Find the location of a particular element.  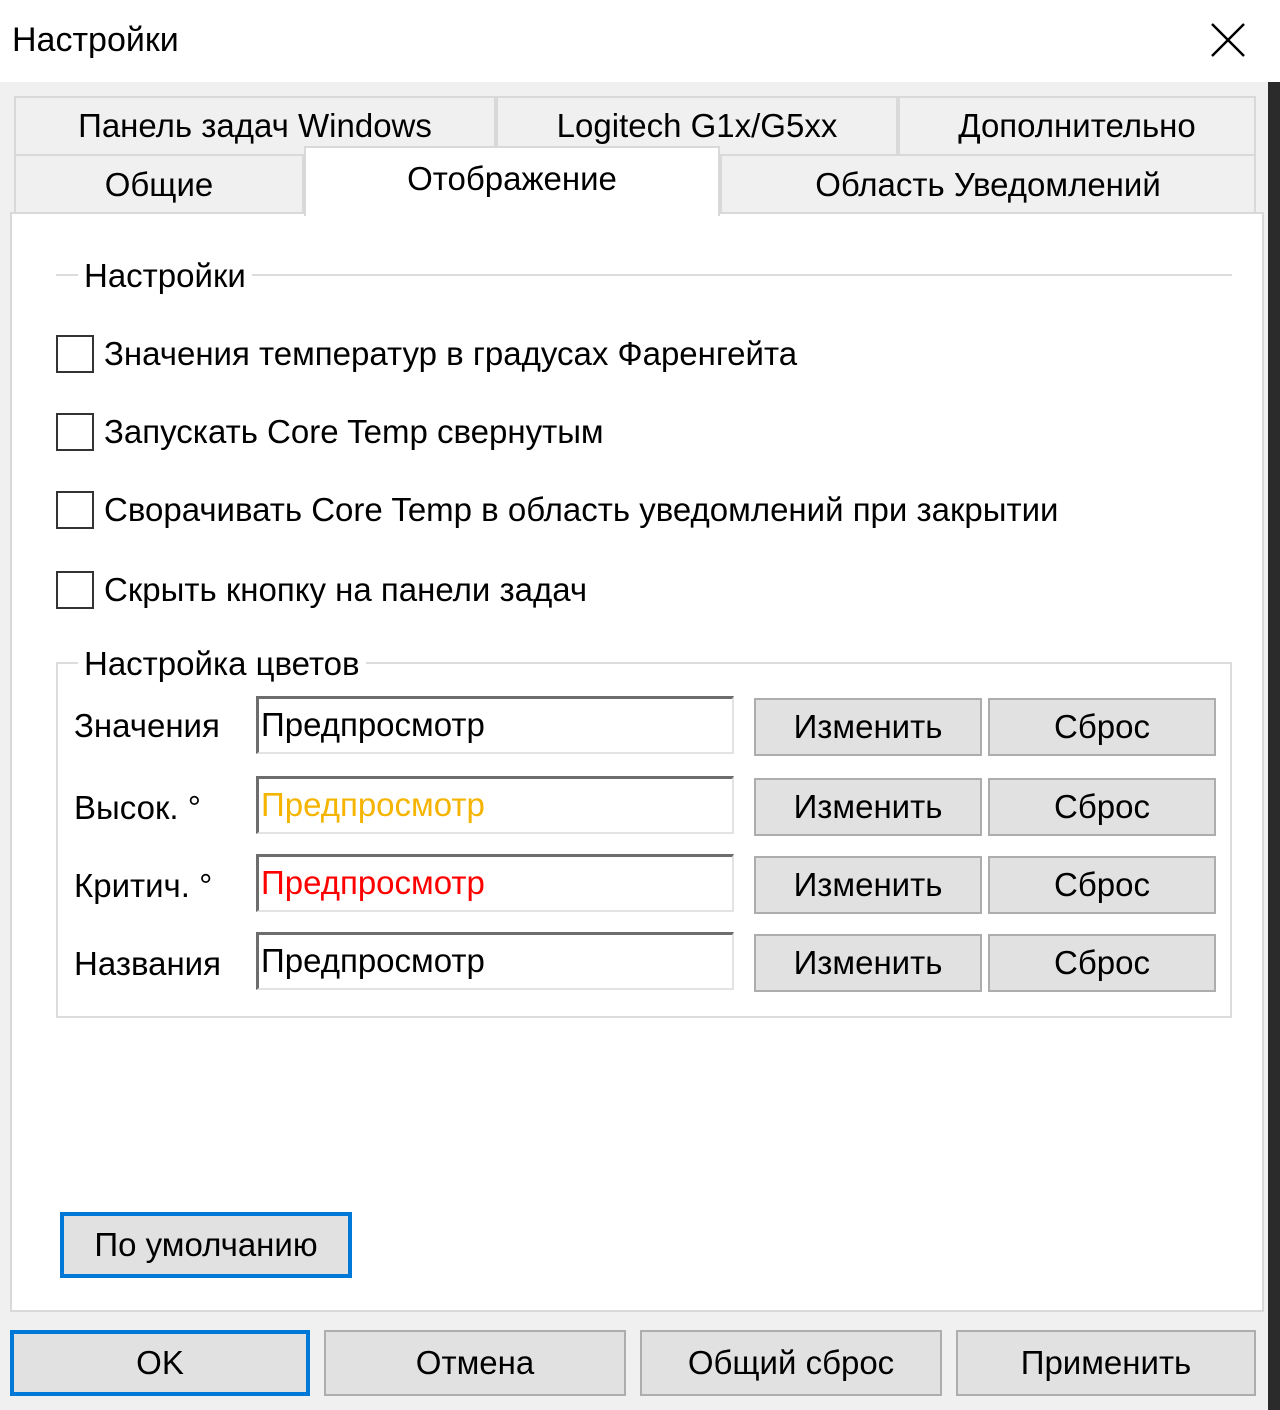

preview-high: Предпросмотр is located at coordinates (495, 805).